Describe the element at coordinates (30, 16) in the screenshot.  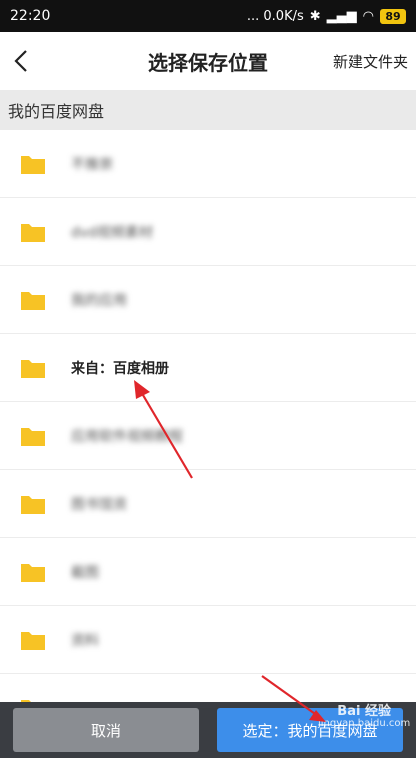
I see `status-time: 22:20` at that location.